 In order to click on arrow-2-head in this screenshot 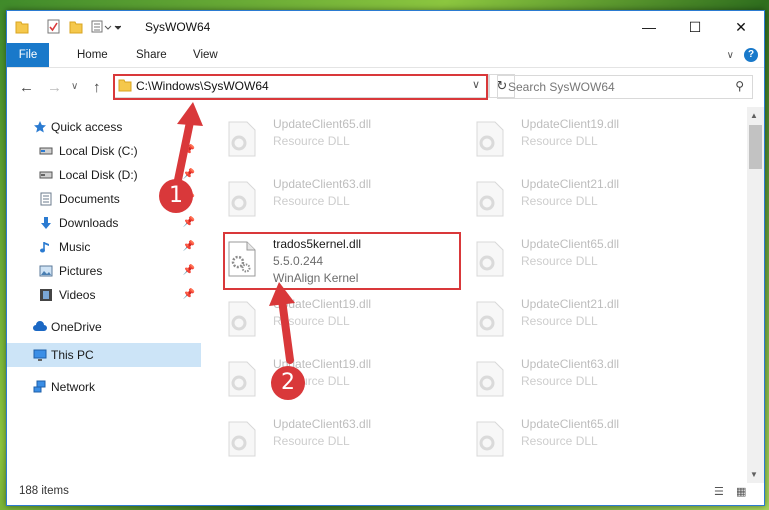, I will do `click(282, 294)`.